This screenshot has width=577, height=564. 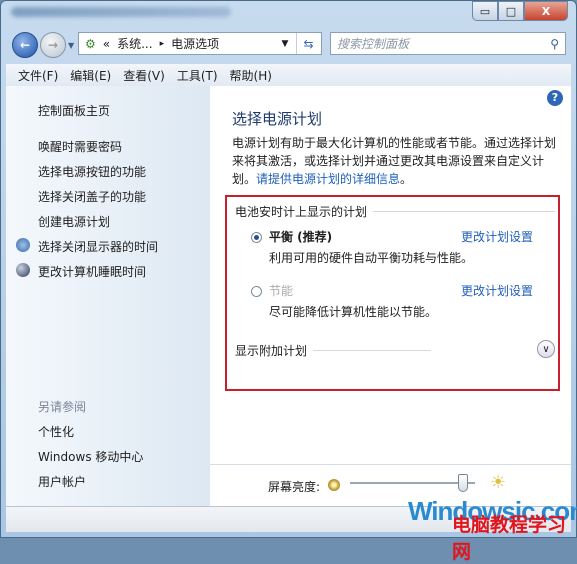 What do you see at coordinates (395, 211) in the screenshot?
I see `battery-section-header: 电池安时计上显示的计划` at bounding box center [395, 211].